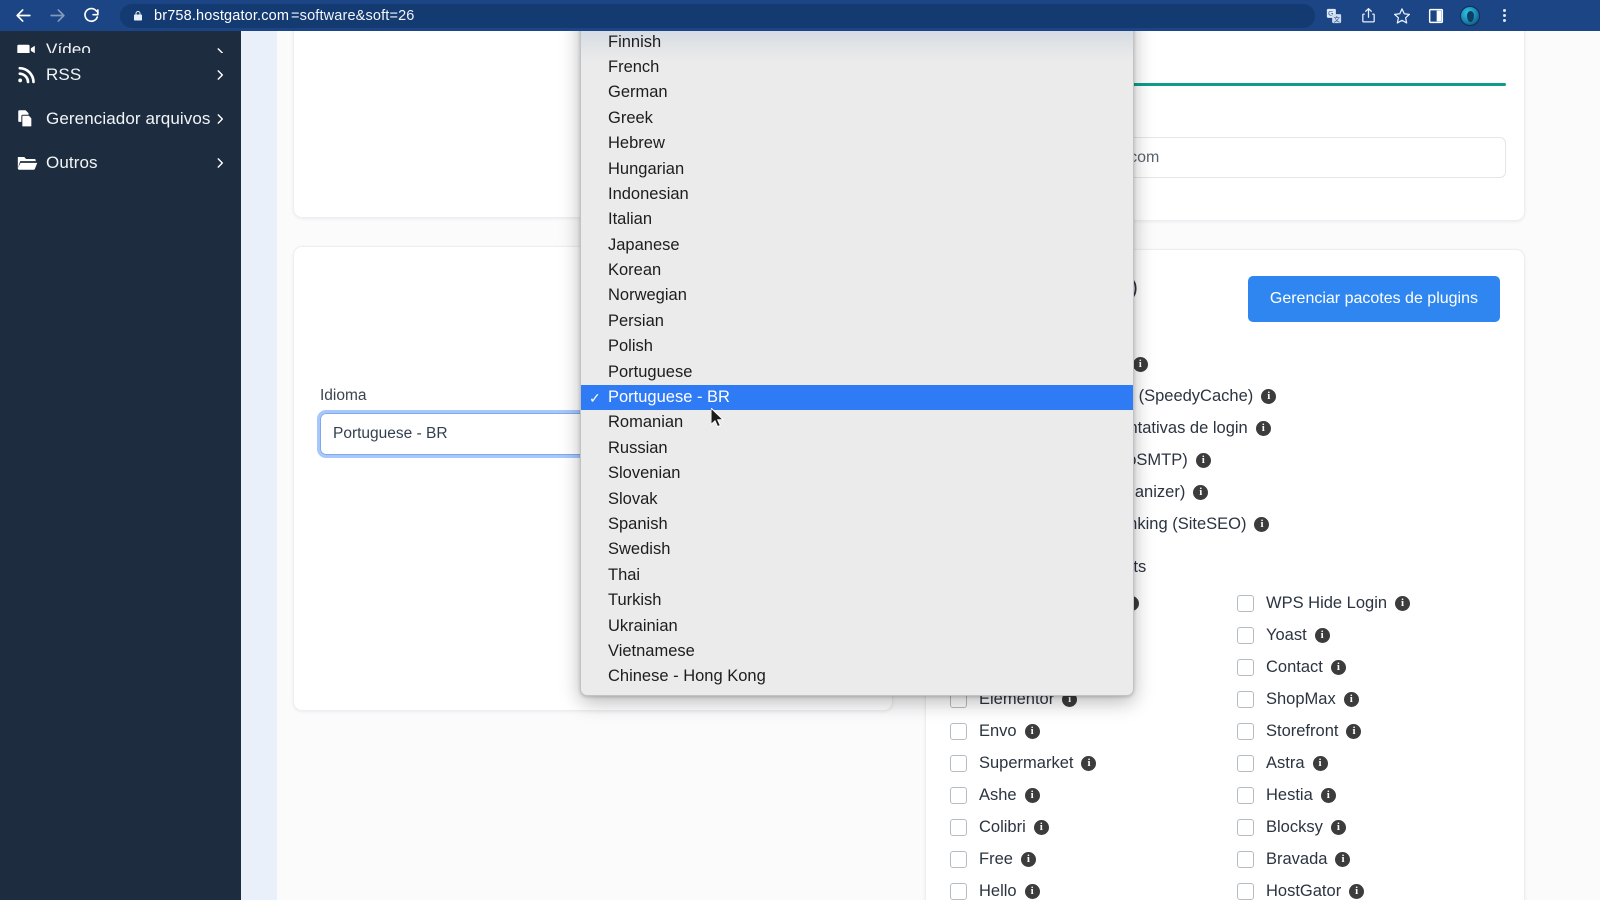 The width and height of the screenshot is (1600, 900). Describe the element at coordinates (857, 118) in the screenshot. I see `dropdown-option: Greek` at that location.